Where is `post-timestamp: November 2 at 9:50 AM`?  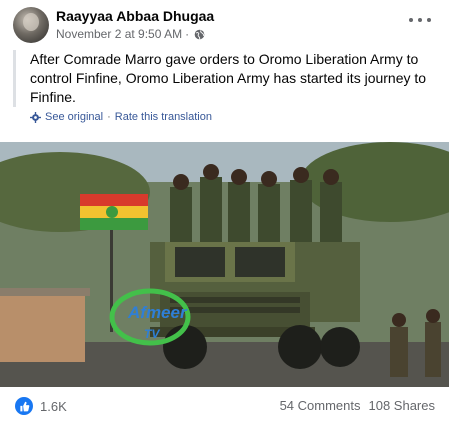 post-timestamp: November 2 at 9:50 AM is located at coordinates (119, 34).